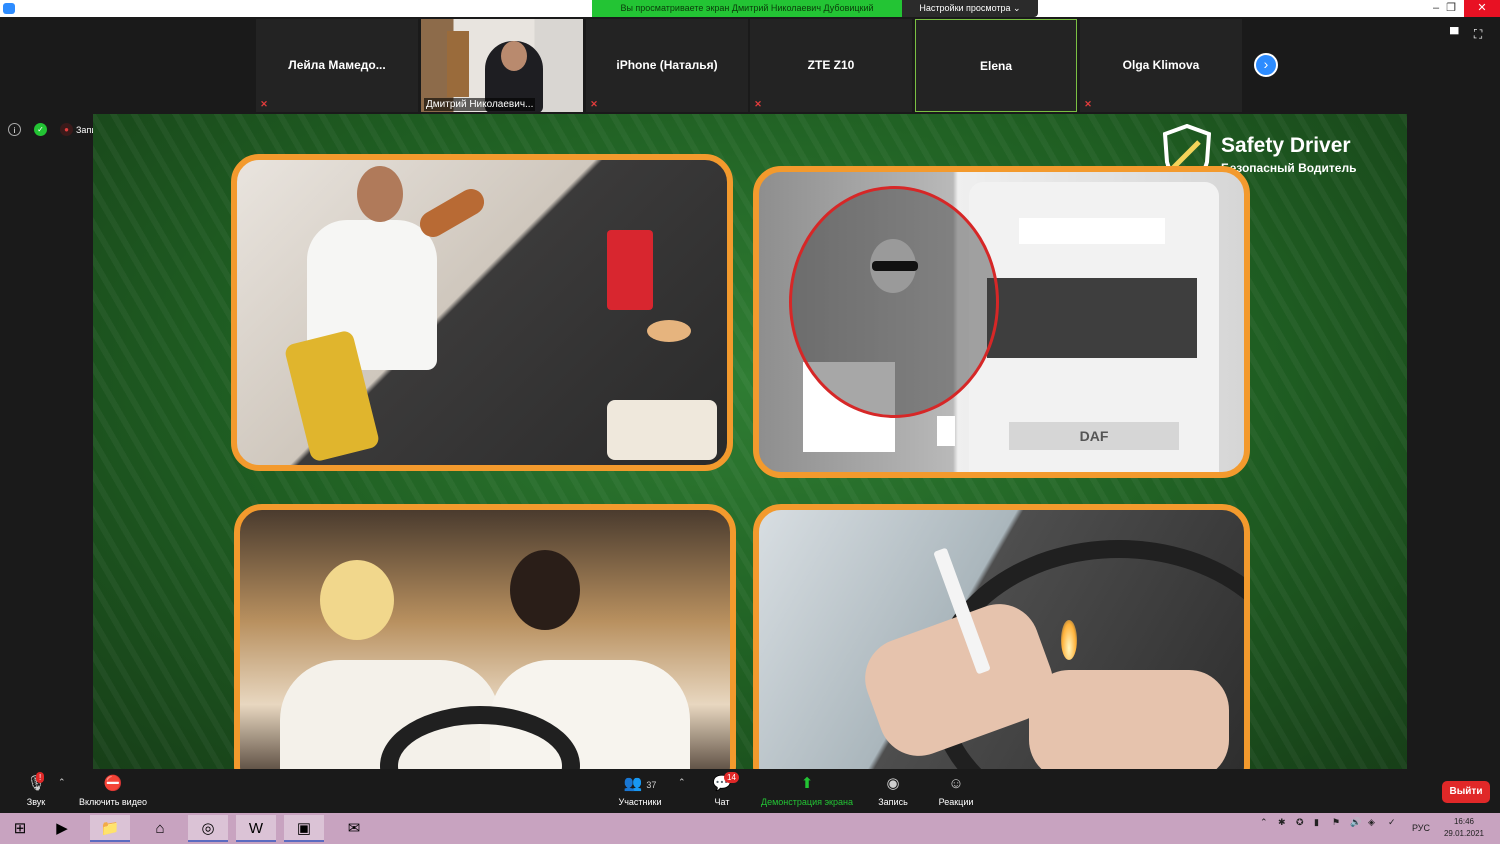 The height and width of the screenshot is (844, 1500). I want to click on network-icon: ▮, so click(1316, 822).